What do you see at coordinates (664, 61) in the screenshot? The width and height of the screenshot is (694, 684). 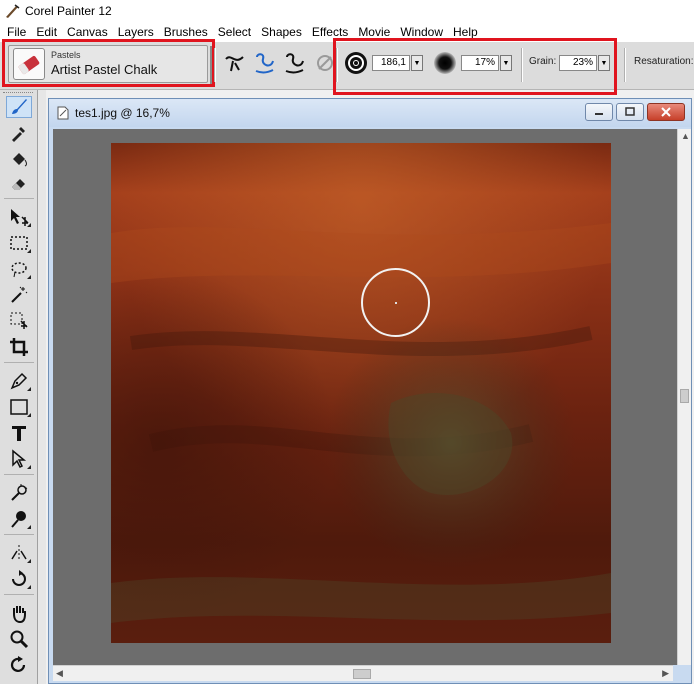 I see `resaturation-label: Resaturation:` at bounding box center [664, 61].